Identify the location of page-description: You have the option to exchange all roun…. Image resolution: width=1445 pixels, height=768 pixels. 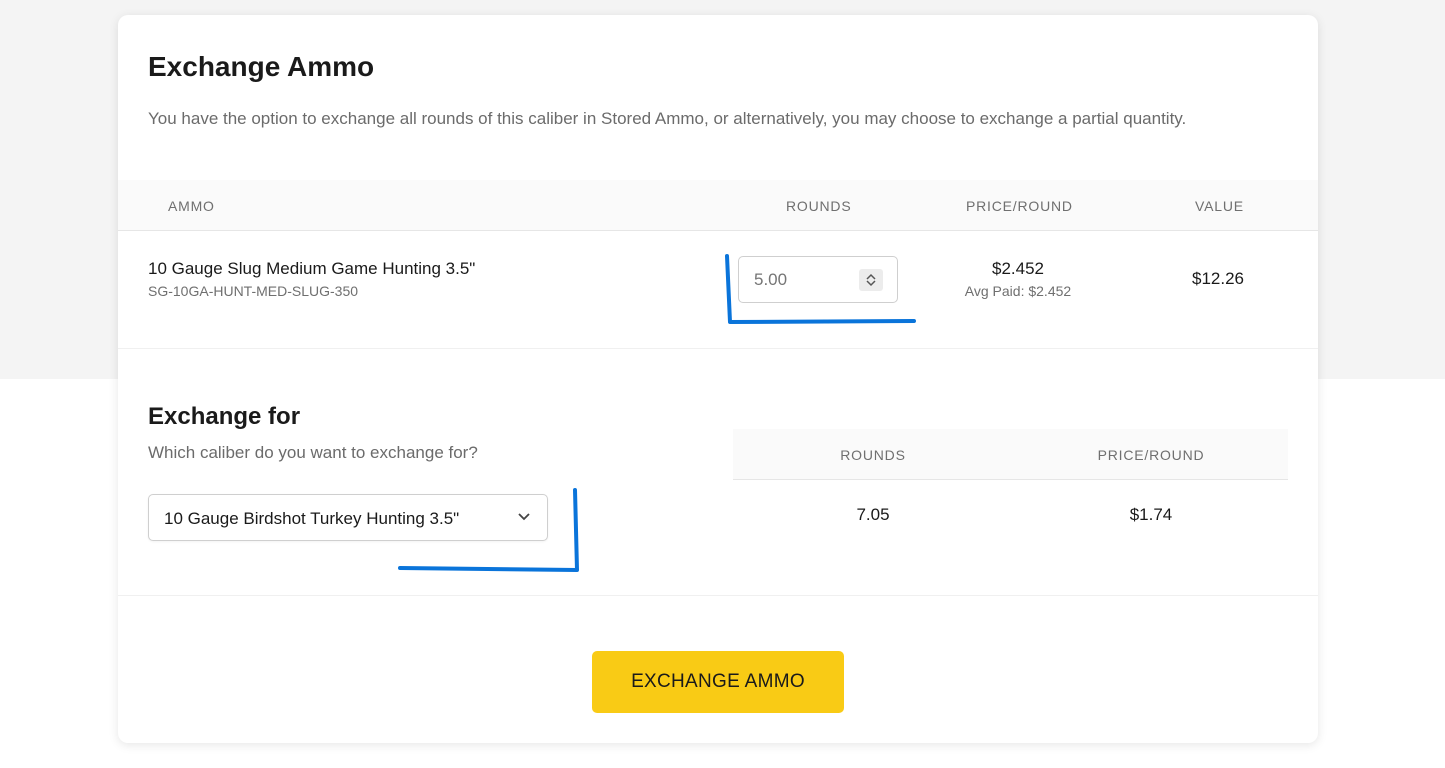
(667, 118).